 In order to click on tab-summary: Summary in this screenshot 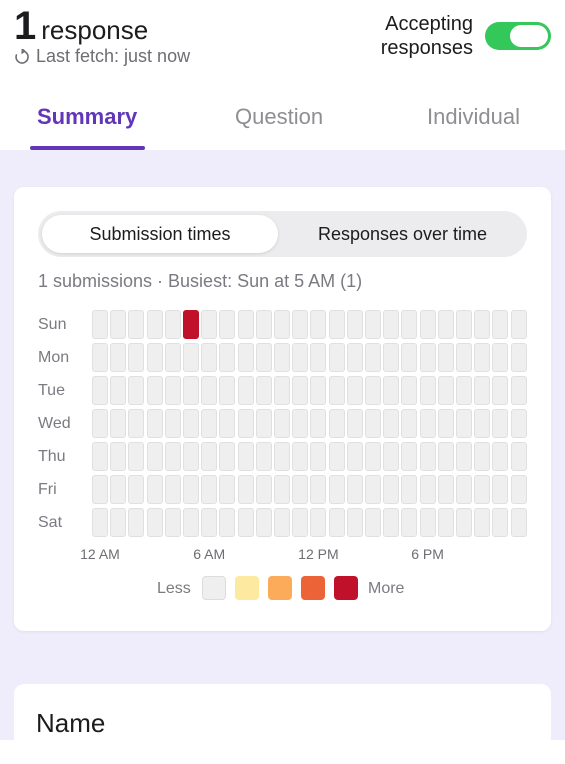, I will do `click(87, 117)`.